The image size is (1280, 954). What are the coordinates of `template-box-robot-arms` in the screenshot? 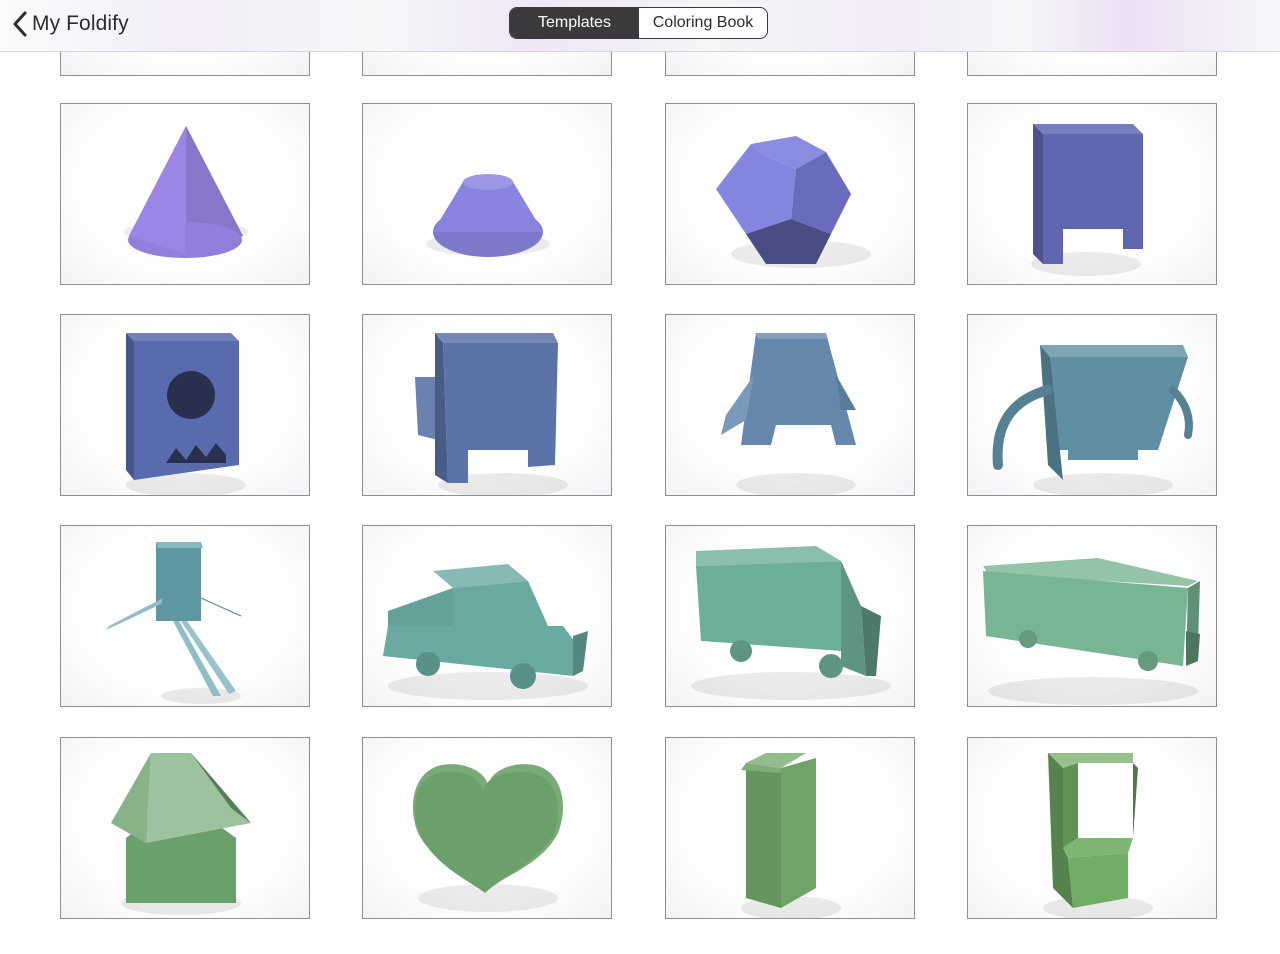 It's located at (487, 405).